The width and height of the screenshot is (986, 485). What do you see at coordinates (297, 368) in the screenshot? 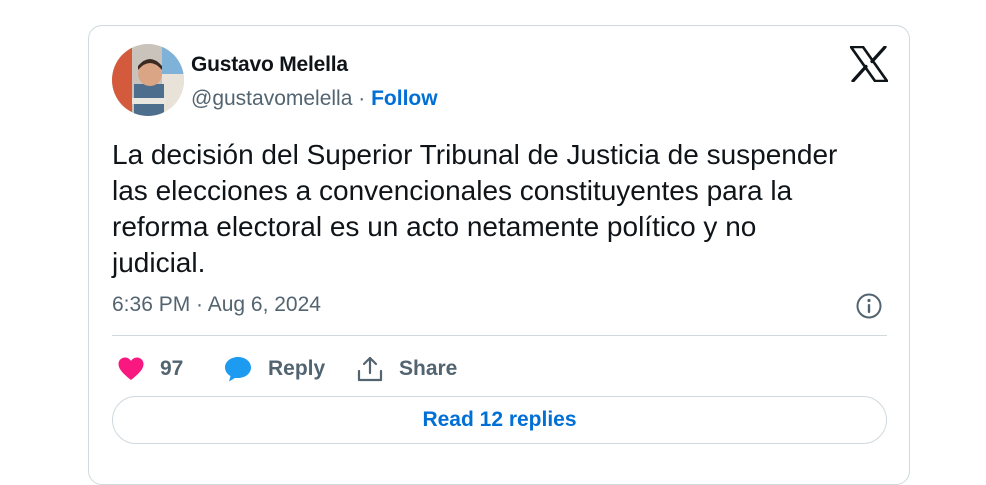
I see `reply-label: Reply` at bounding box center [297, 368].